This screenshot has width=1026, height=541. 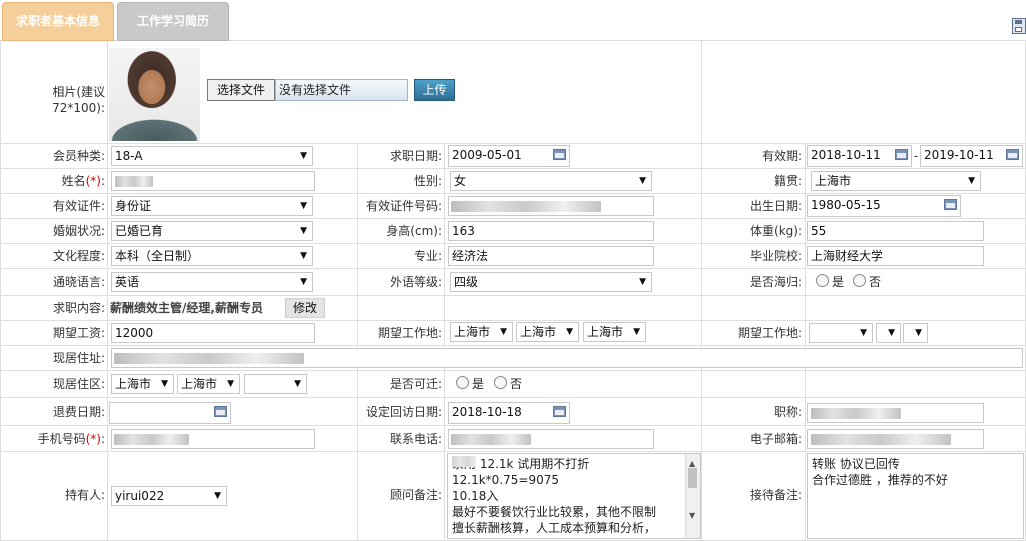 What do you see at coordinates (173, 21) in the screenshot?
I see `tab-work-study-resume: 工作学习简历` at bounding box center [173, 21].